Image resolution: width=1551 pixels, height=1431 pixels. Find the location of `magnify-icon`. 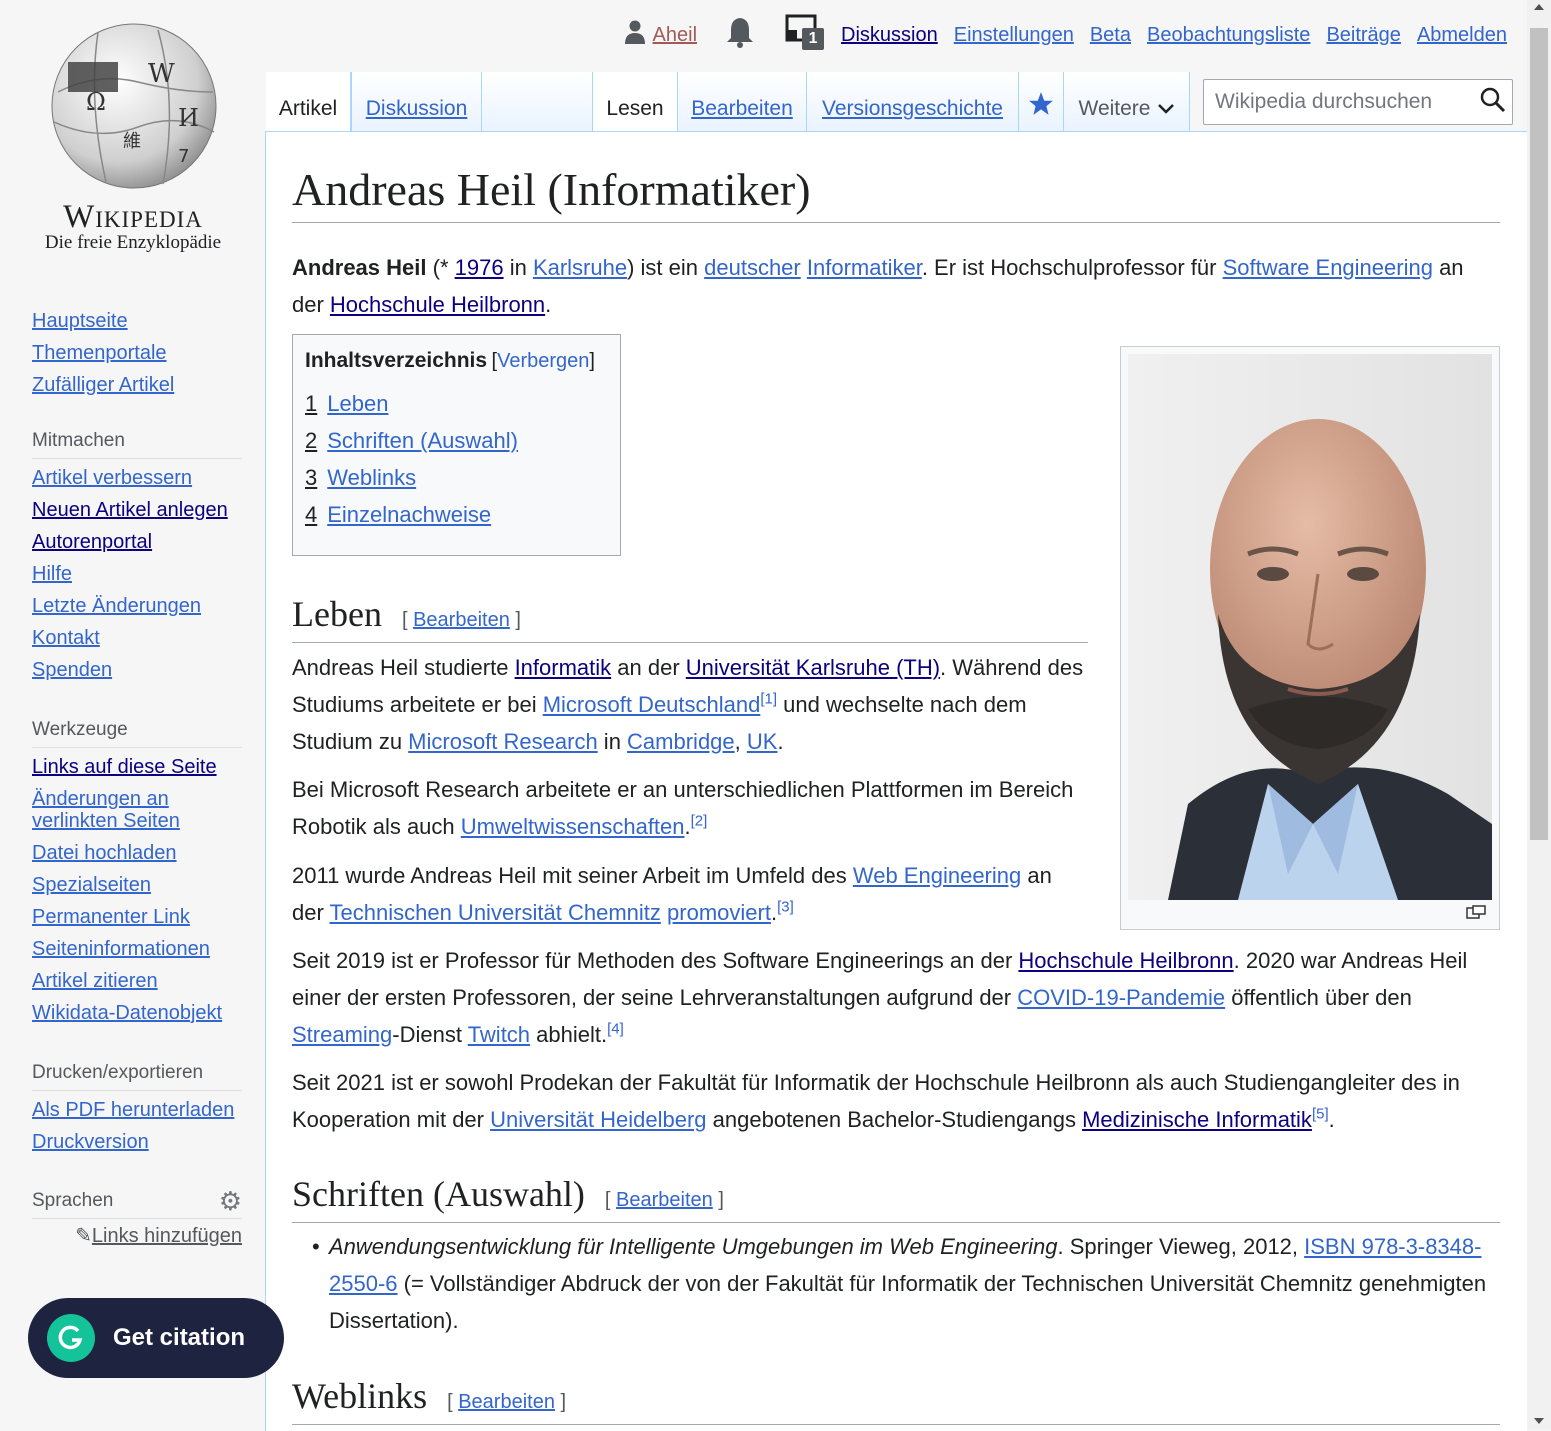

magnify-icon is located at coordinates (1476, 914).